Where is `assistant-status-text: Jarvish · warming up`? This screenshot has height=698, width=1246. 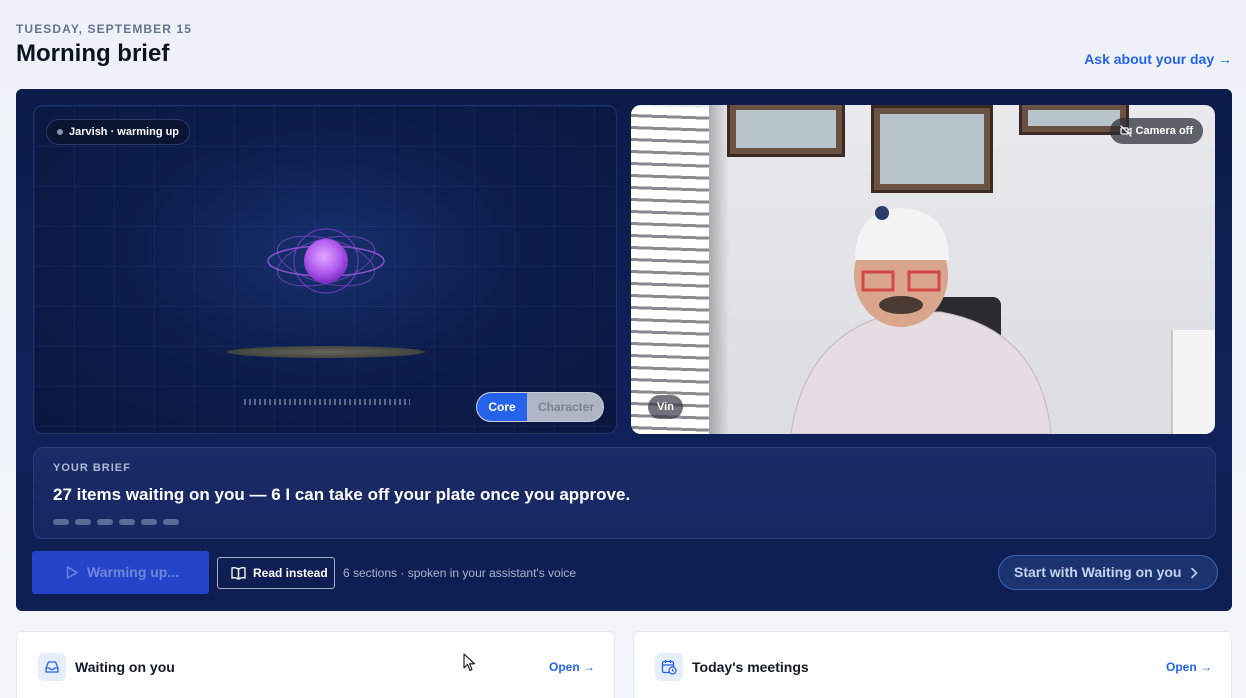 assistant-status-text: Jarvish · warming up is located at coordinates (124, 132).